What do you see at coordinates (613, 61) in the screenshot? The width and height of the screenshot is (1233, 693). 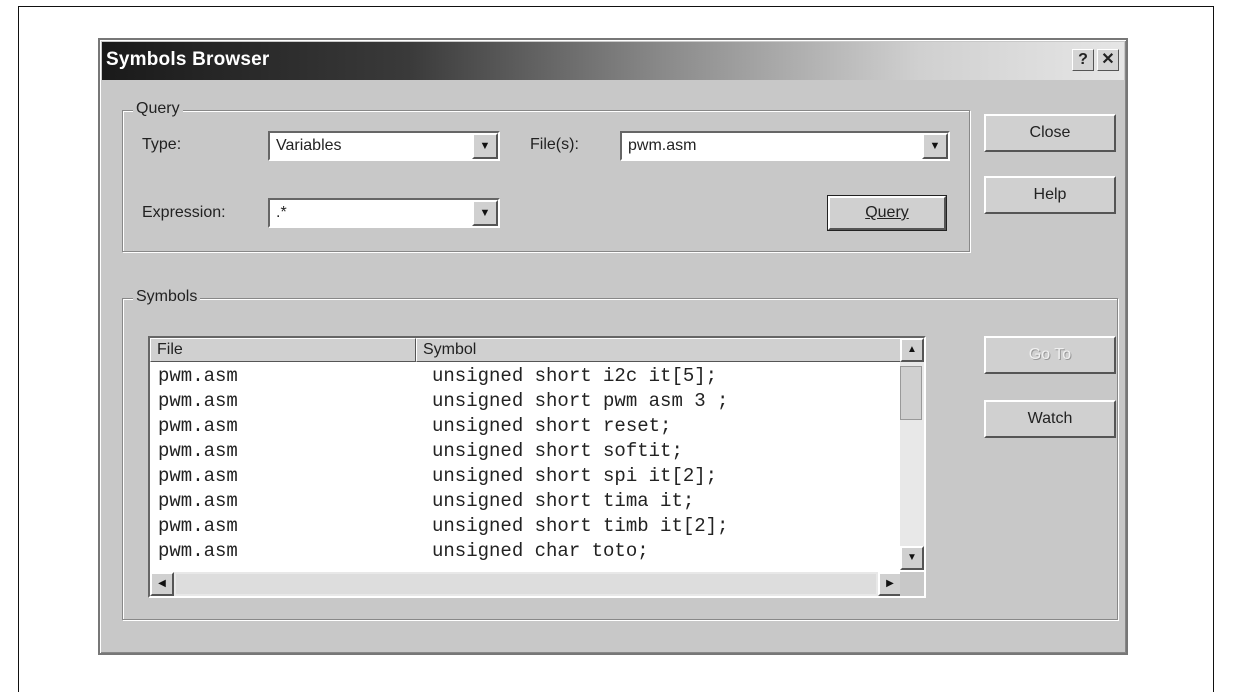 I see `title-bar: Symbols Browser ? ✕` at bounding box center [613, 61].